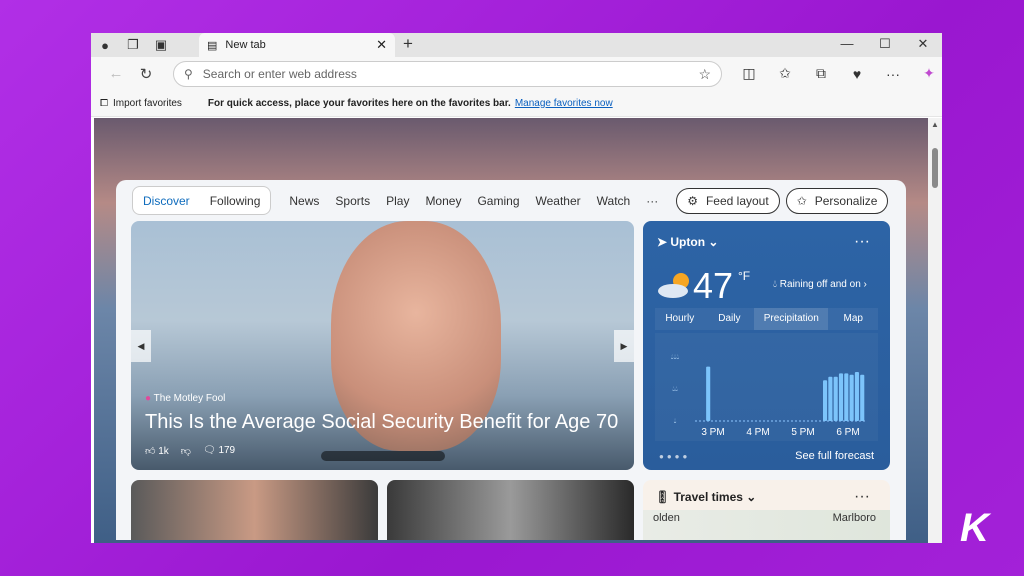  I want to click on split-screen-icon: ◫, so click(749, 73).